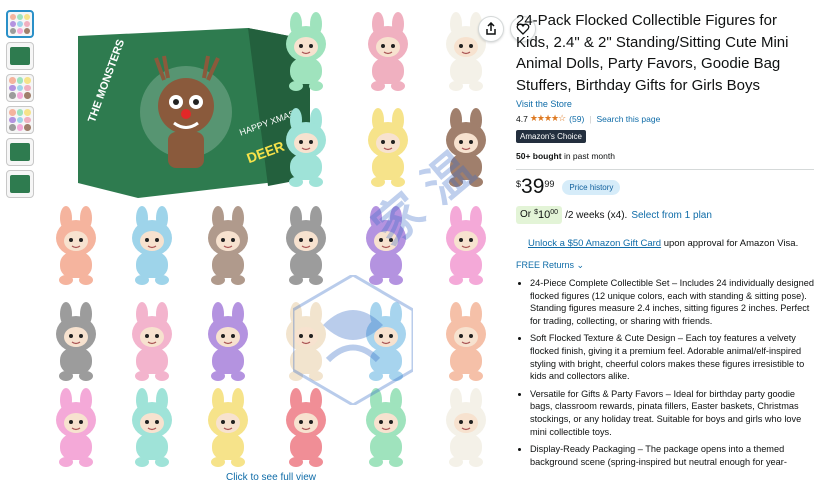  Describe the element at coordinates (665, 156) in the screenshot. I see `bought-count: 50+ bought in past month` at that location.